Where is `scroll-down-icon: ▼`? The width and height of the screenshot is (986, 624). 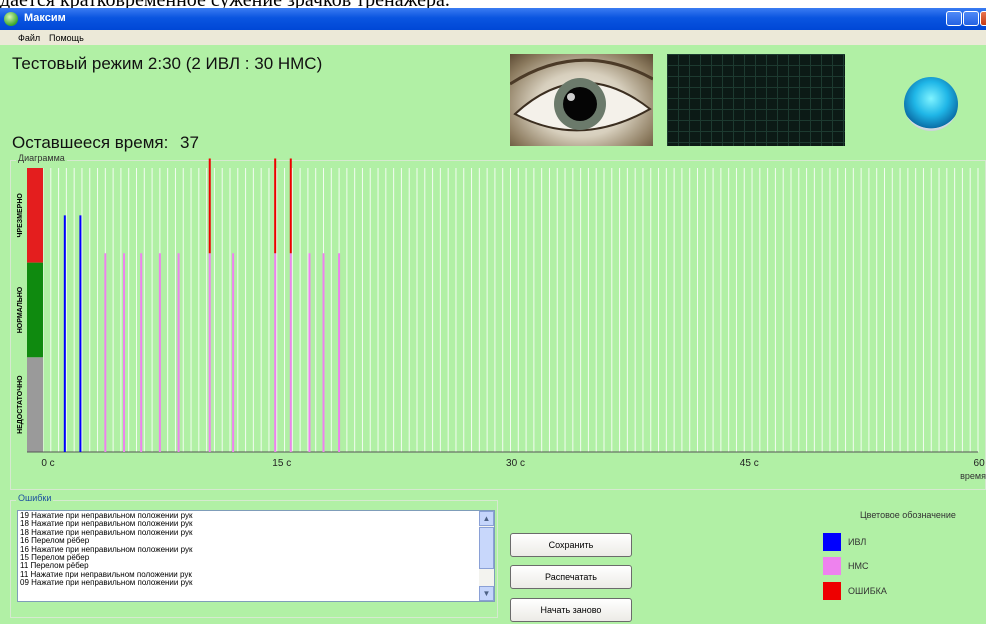
scroll-down-icon: ▼ is located at coordinates (486, 593).